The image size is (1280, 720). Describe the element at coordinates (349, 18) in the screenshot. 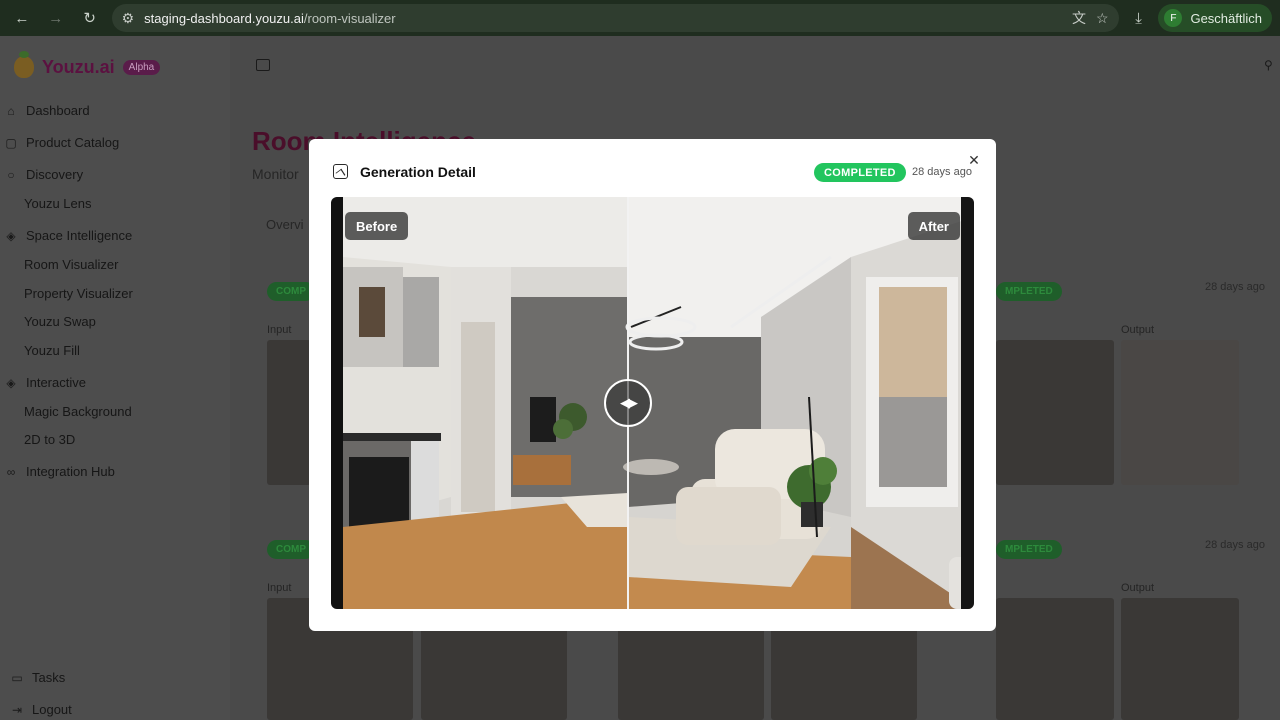

I see `url-path: /room-visualizer` at that location.